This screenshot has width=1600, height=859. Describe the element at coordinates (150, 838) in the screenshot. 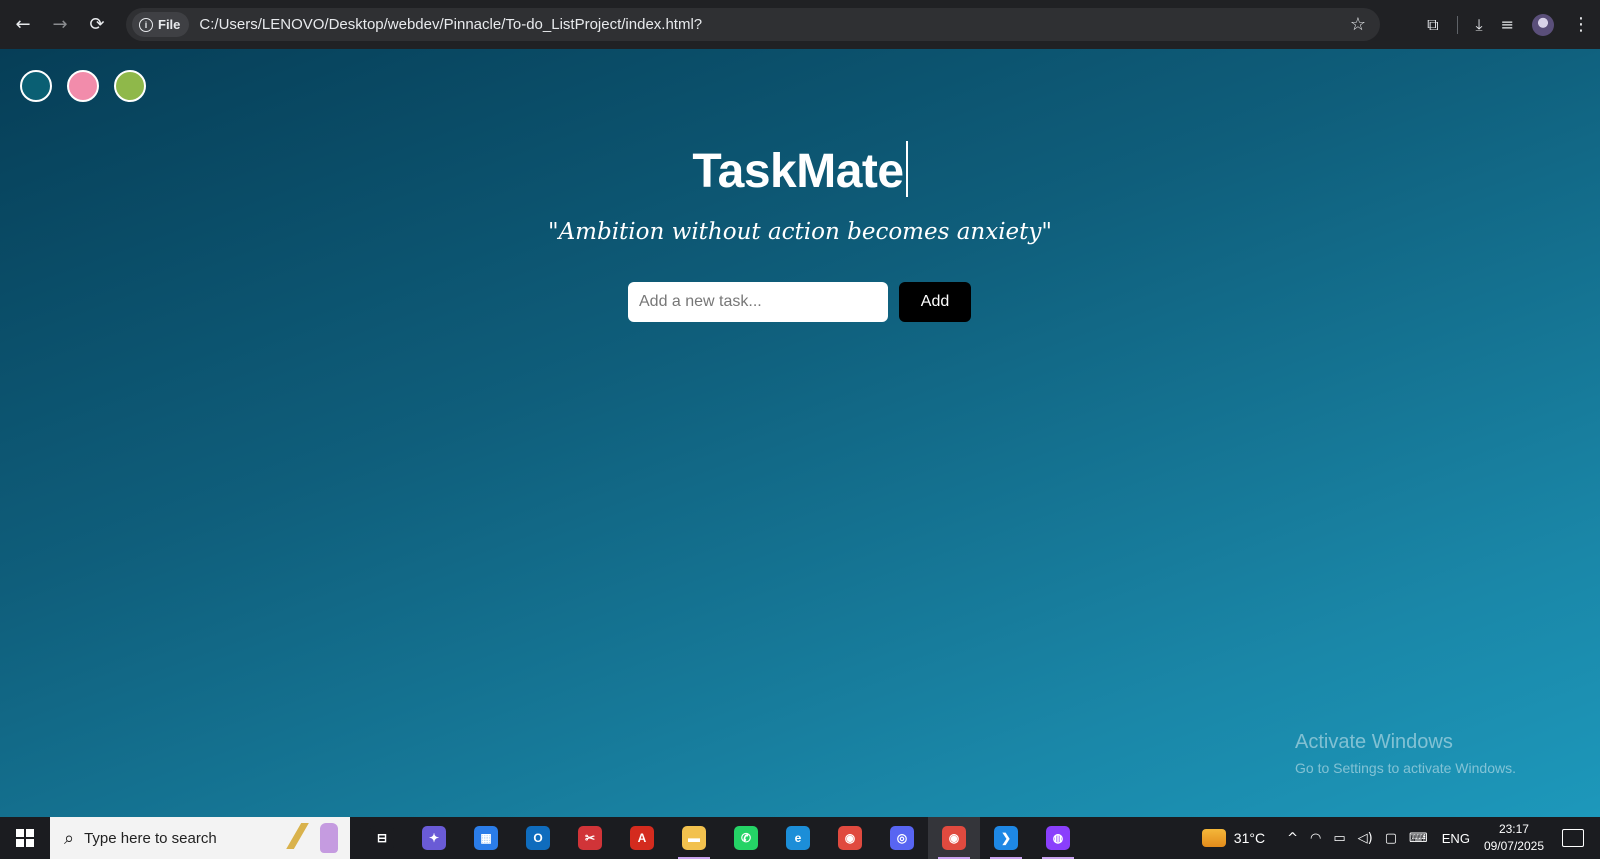

I see `search-placeholder: Type here to search` at that location.